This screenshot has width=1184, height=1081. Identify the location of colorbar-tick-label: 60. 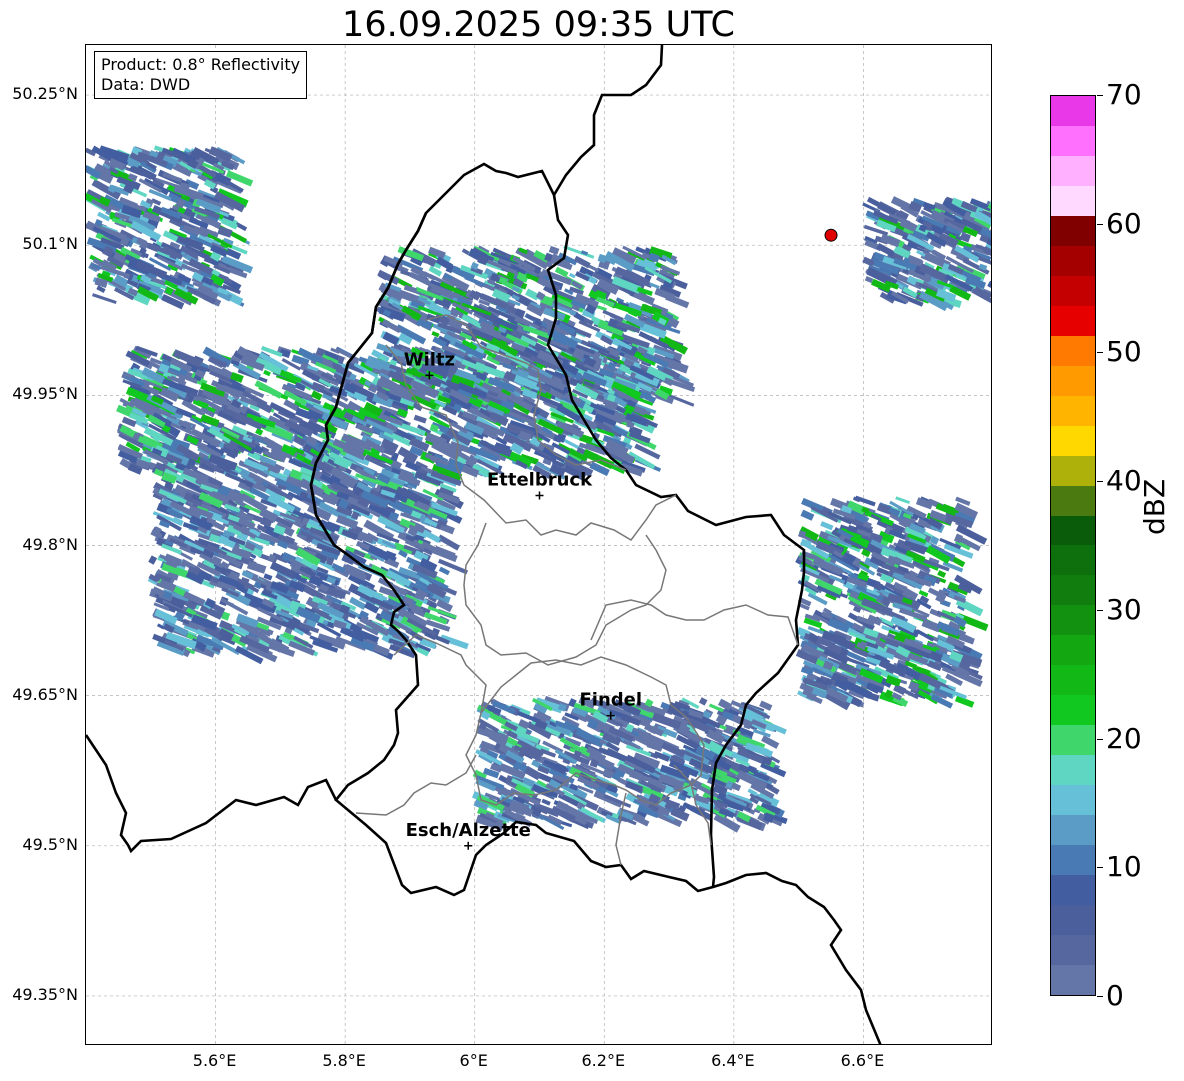
(1124, 223).